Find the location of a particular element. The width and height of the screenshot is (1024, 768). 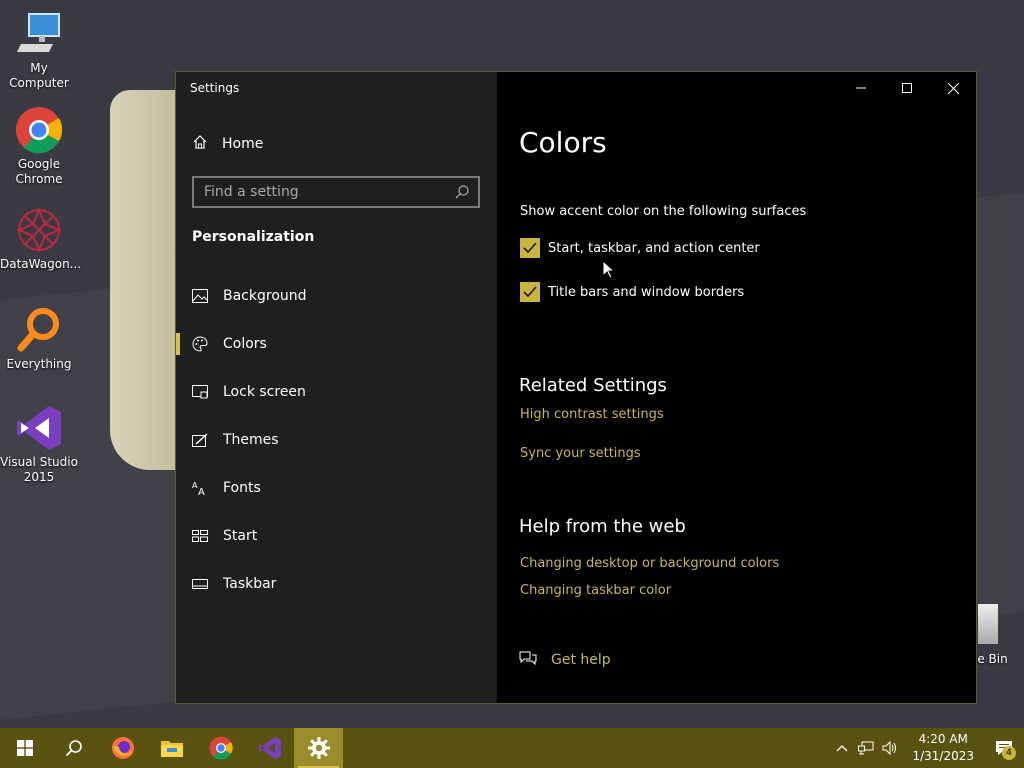

sidebar-item-label: Taskbar is located at coordinates (250, 584).